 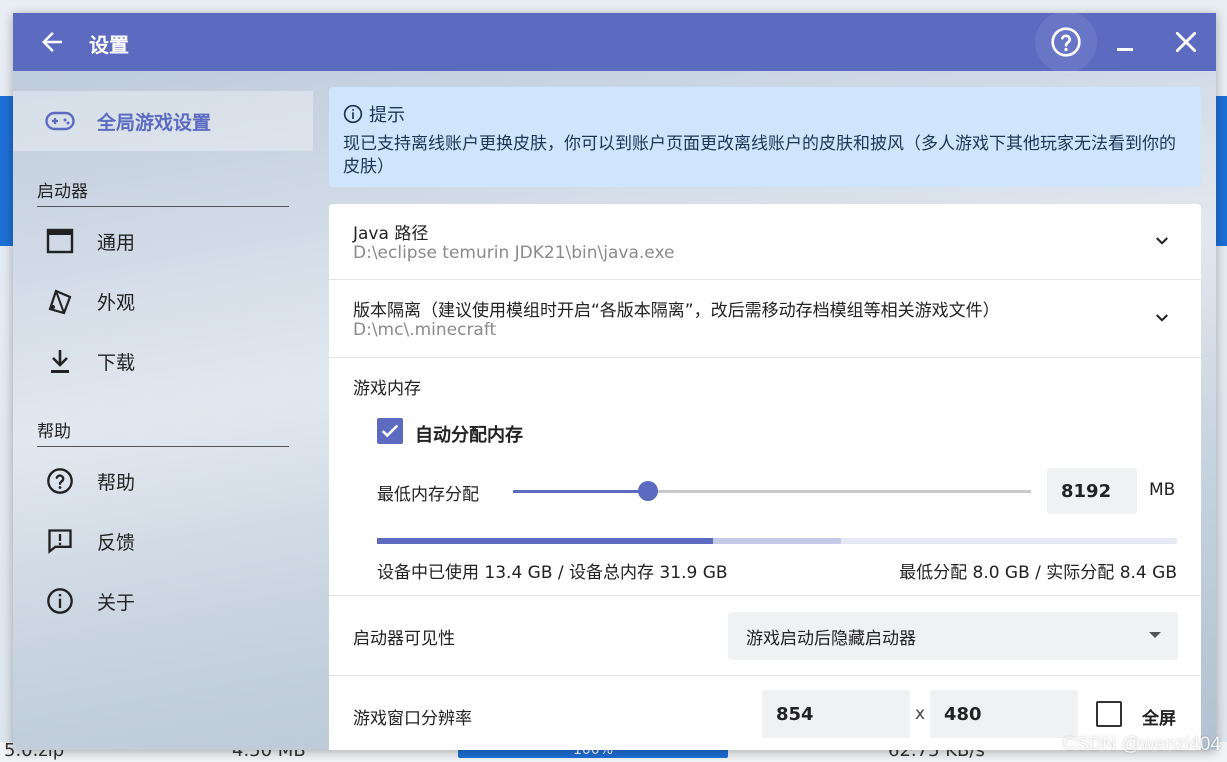 I want to click on close-button, so click(x=1186, y=42).